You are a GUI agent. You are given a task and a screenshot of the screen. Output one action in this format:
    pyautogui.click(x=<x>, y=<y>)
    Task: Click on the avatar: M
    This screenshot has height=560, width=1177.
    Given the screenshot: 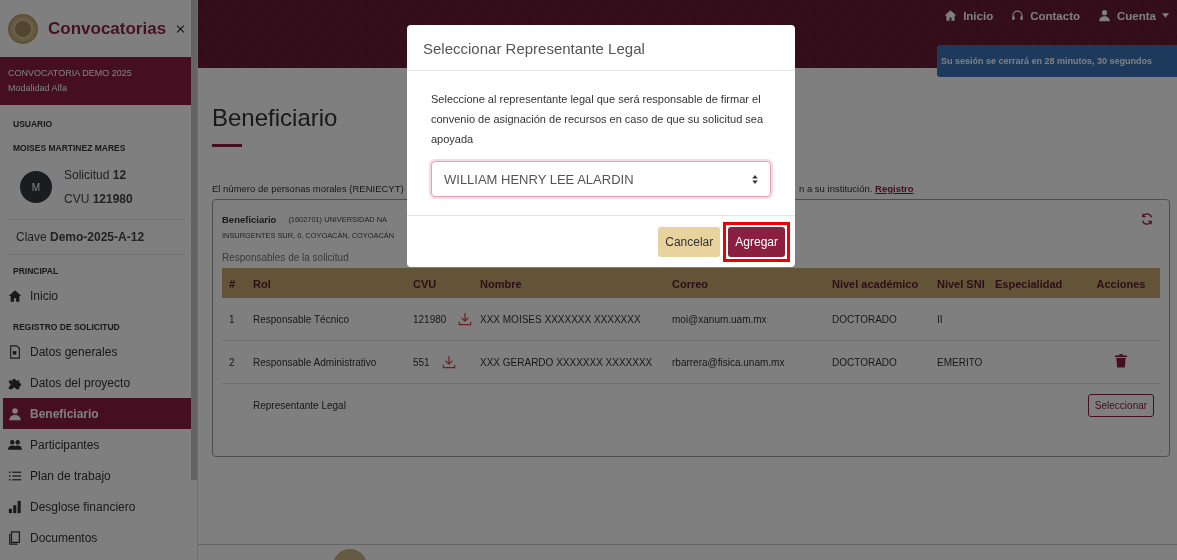 What is the action you would take?
    pyautogui.click(x=36, y=187)
    